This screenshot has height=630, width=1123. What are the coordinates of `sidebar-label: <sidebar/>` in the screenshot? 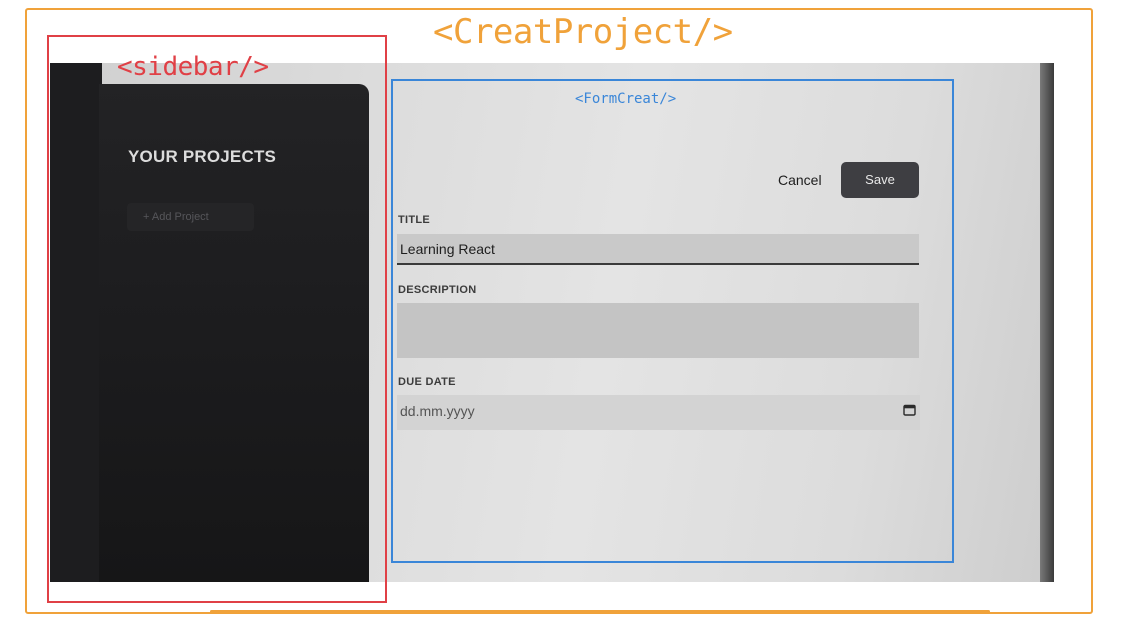 It's located at (193, 67).